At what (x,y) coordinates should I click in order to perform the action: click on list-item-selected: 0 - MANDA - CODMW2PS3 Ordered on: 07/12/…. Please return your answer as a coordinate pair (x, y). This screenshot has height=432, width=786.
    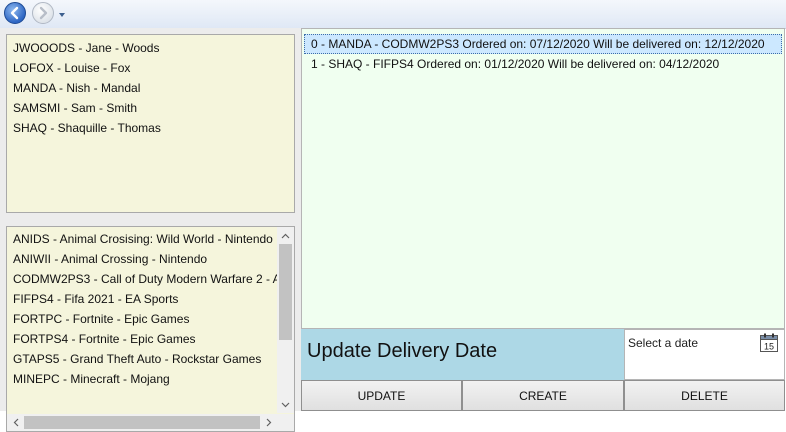
    Looking at the image, I should click on (543, 44).